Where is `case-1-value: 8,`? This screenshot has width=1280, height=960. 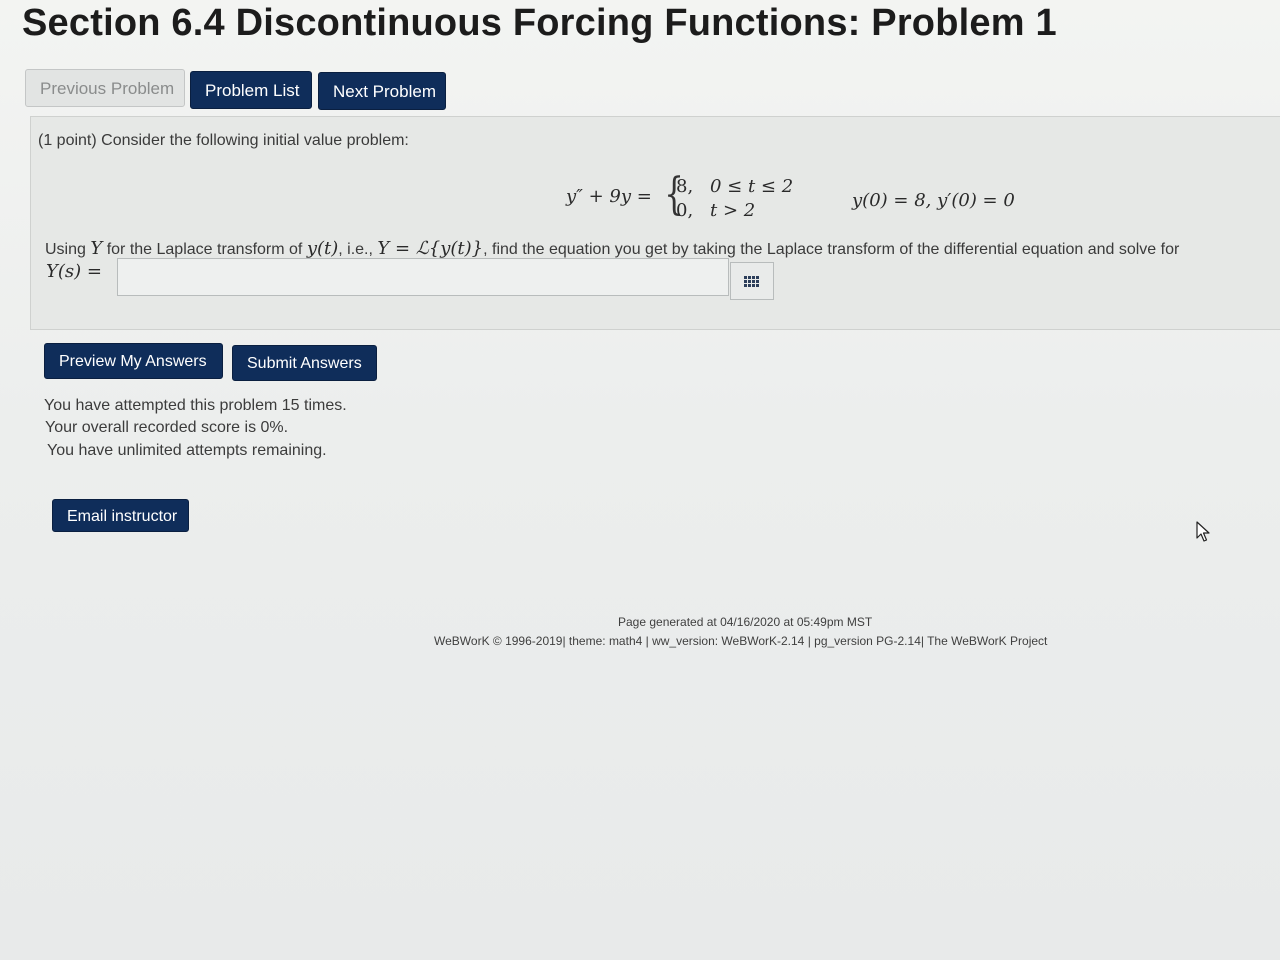
case-1-value: 8, is located at coordinates (685, 186).